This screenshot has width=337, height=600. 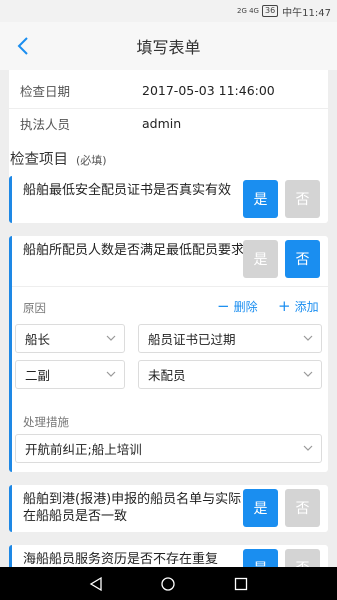 What do you see at coordinates (306, 13) in the screenshot?
I see `clock: 中午11:47` at bounding box center [306, 13].